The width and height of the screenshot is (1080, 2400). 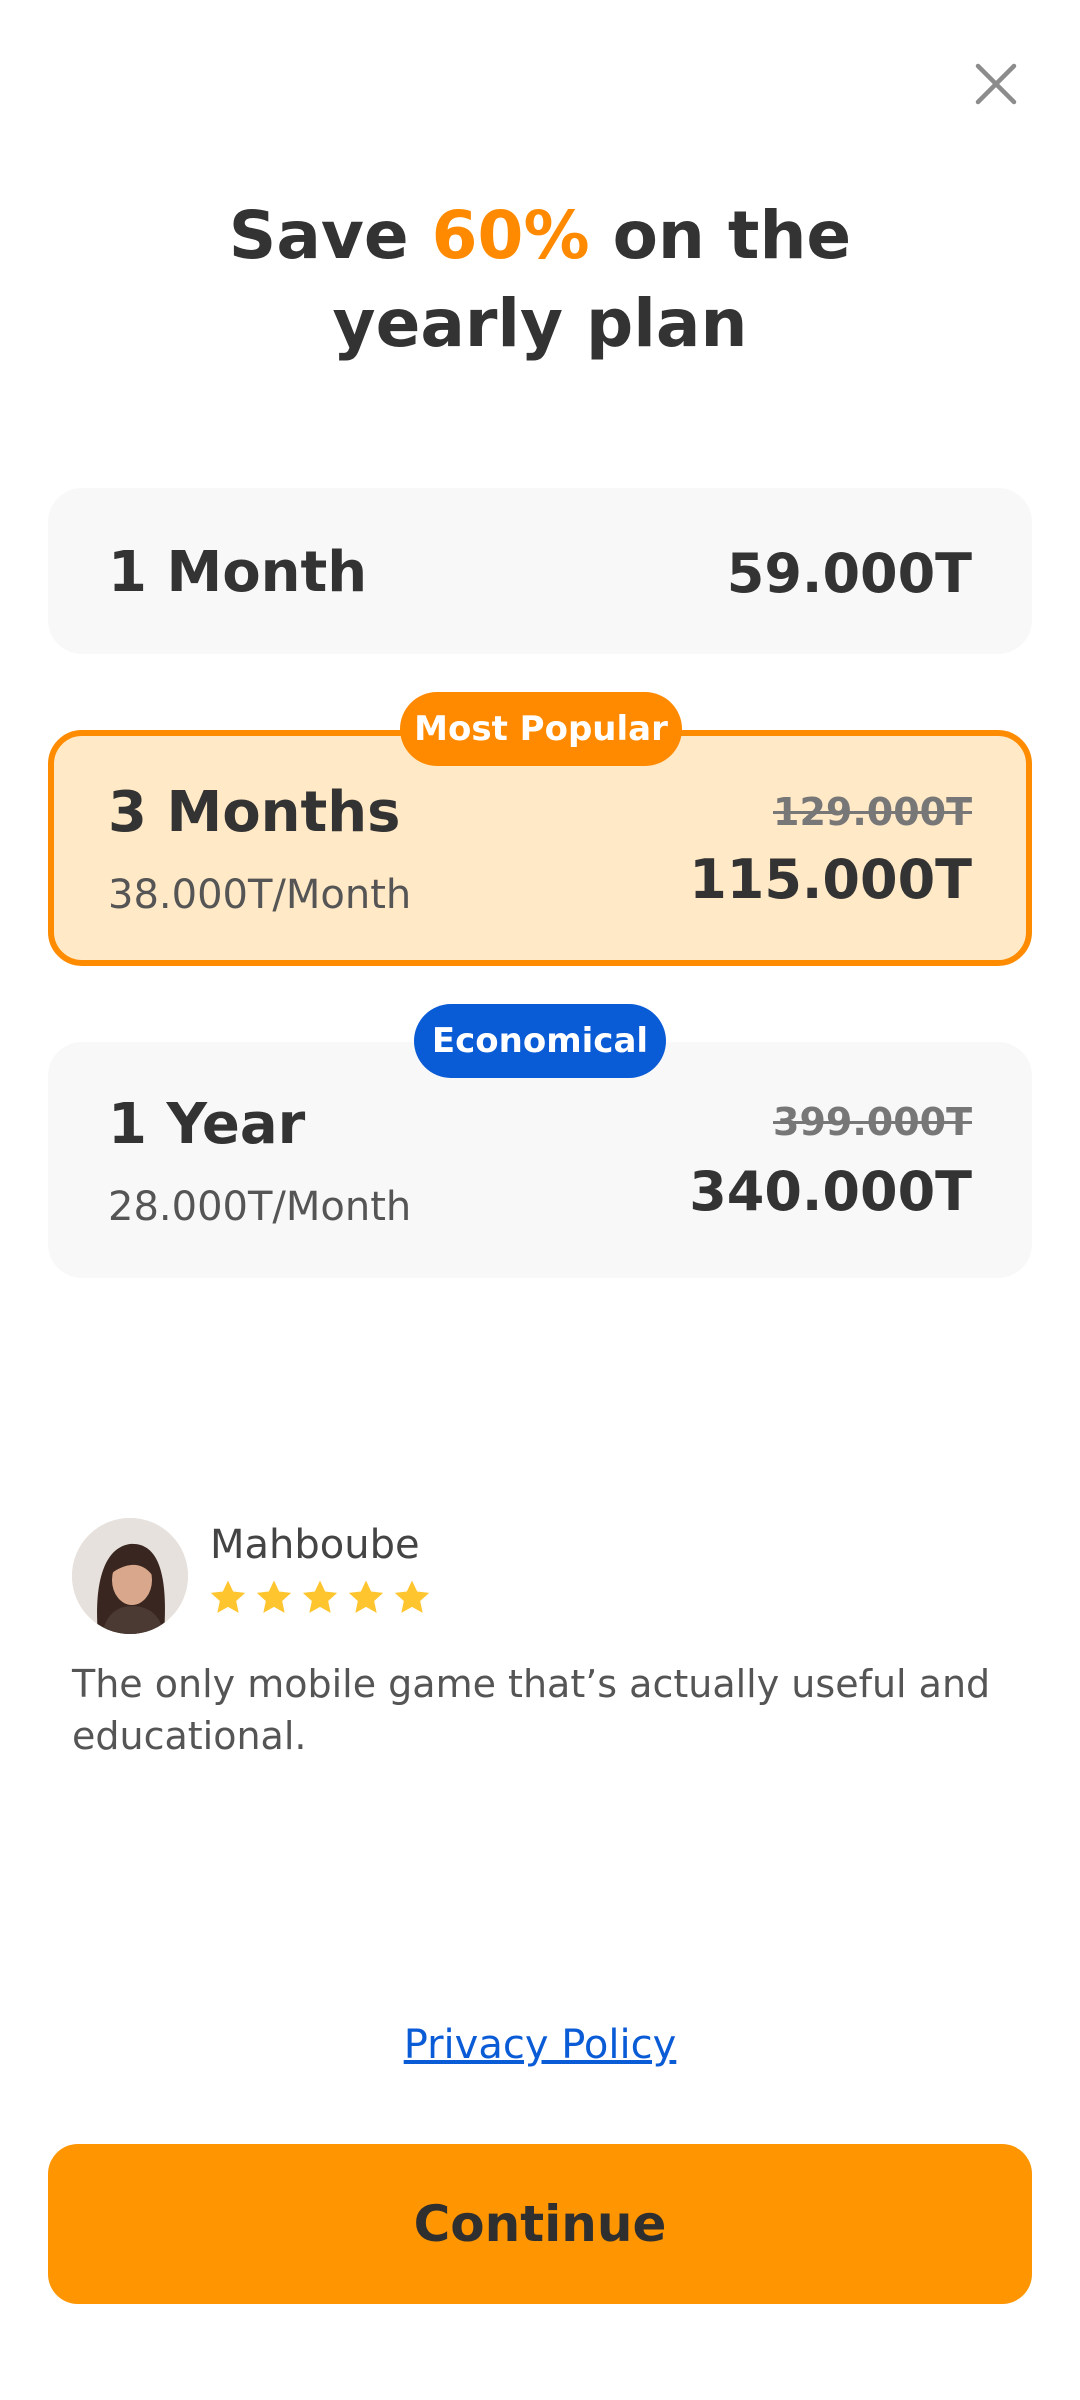 I want to click on page-title: Save 60% on the yearly plan, so click(x=540, y=280).